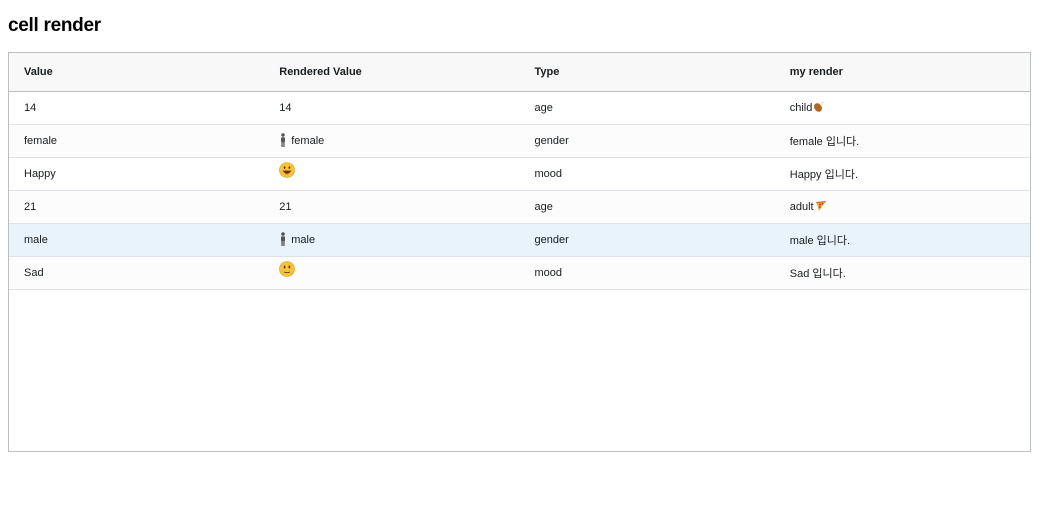 The width and height of the screenshot is (1046, 506). Describe the element at coordinates (902, 273) in the screenshot. I see `cell-my-render: Sad 입니다.` at that location.